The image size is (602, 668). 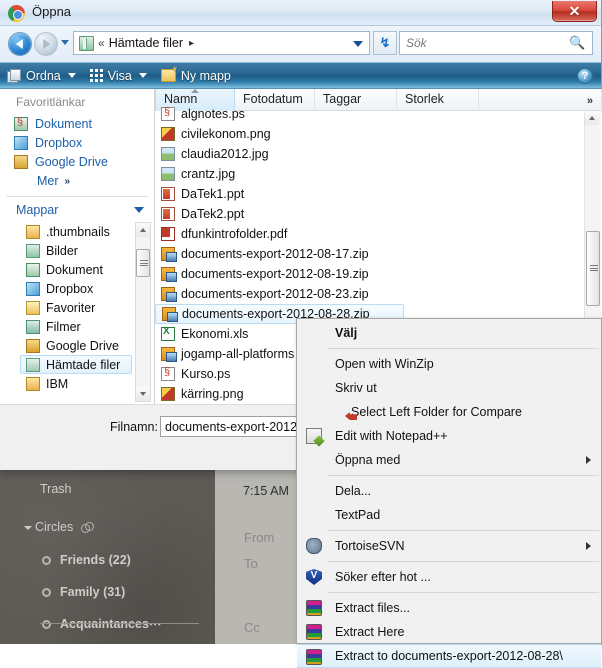 What do you see at coordinates (191, 43) in the screenshot?
I see `breadcrumb-chevron-icon: ▸` at bounding box center [191, 43].